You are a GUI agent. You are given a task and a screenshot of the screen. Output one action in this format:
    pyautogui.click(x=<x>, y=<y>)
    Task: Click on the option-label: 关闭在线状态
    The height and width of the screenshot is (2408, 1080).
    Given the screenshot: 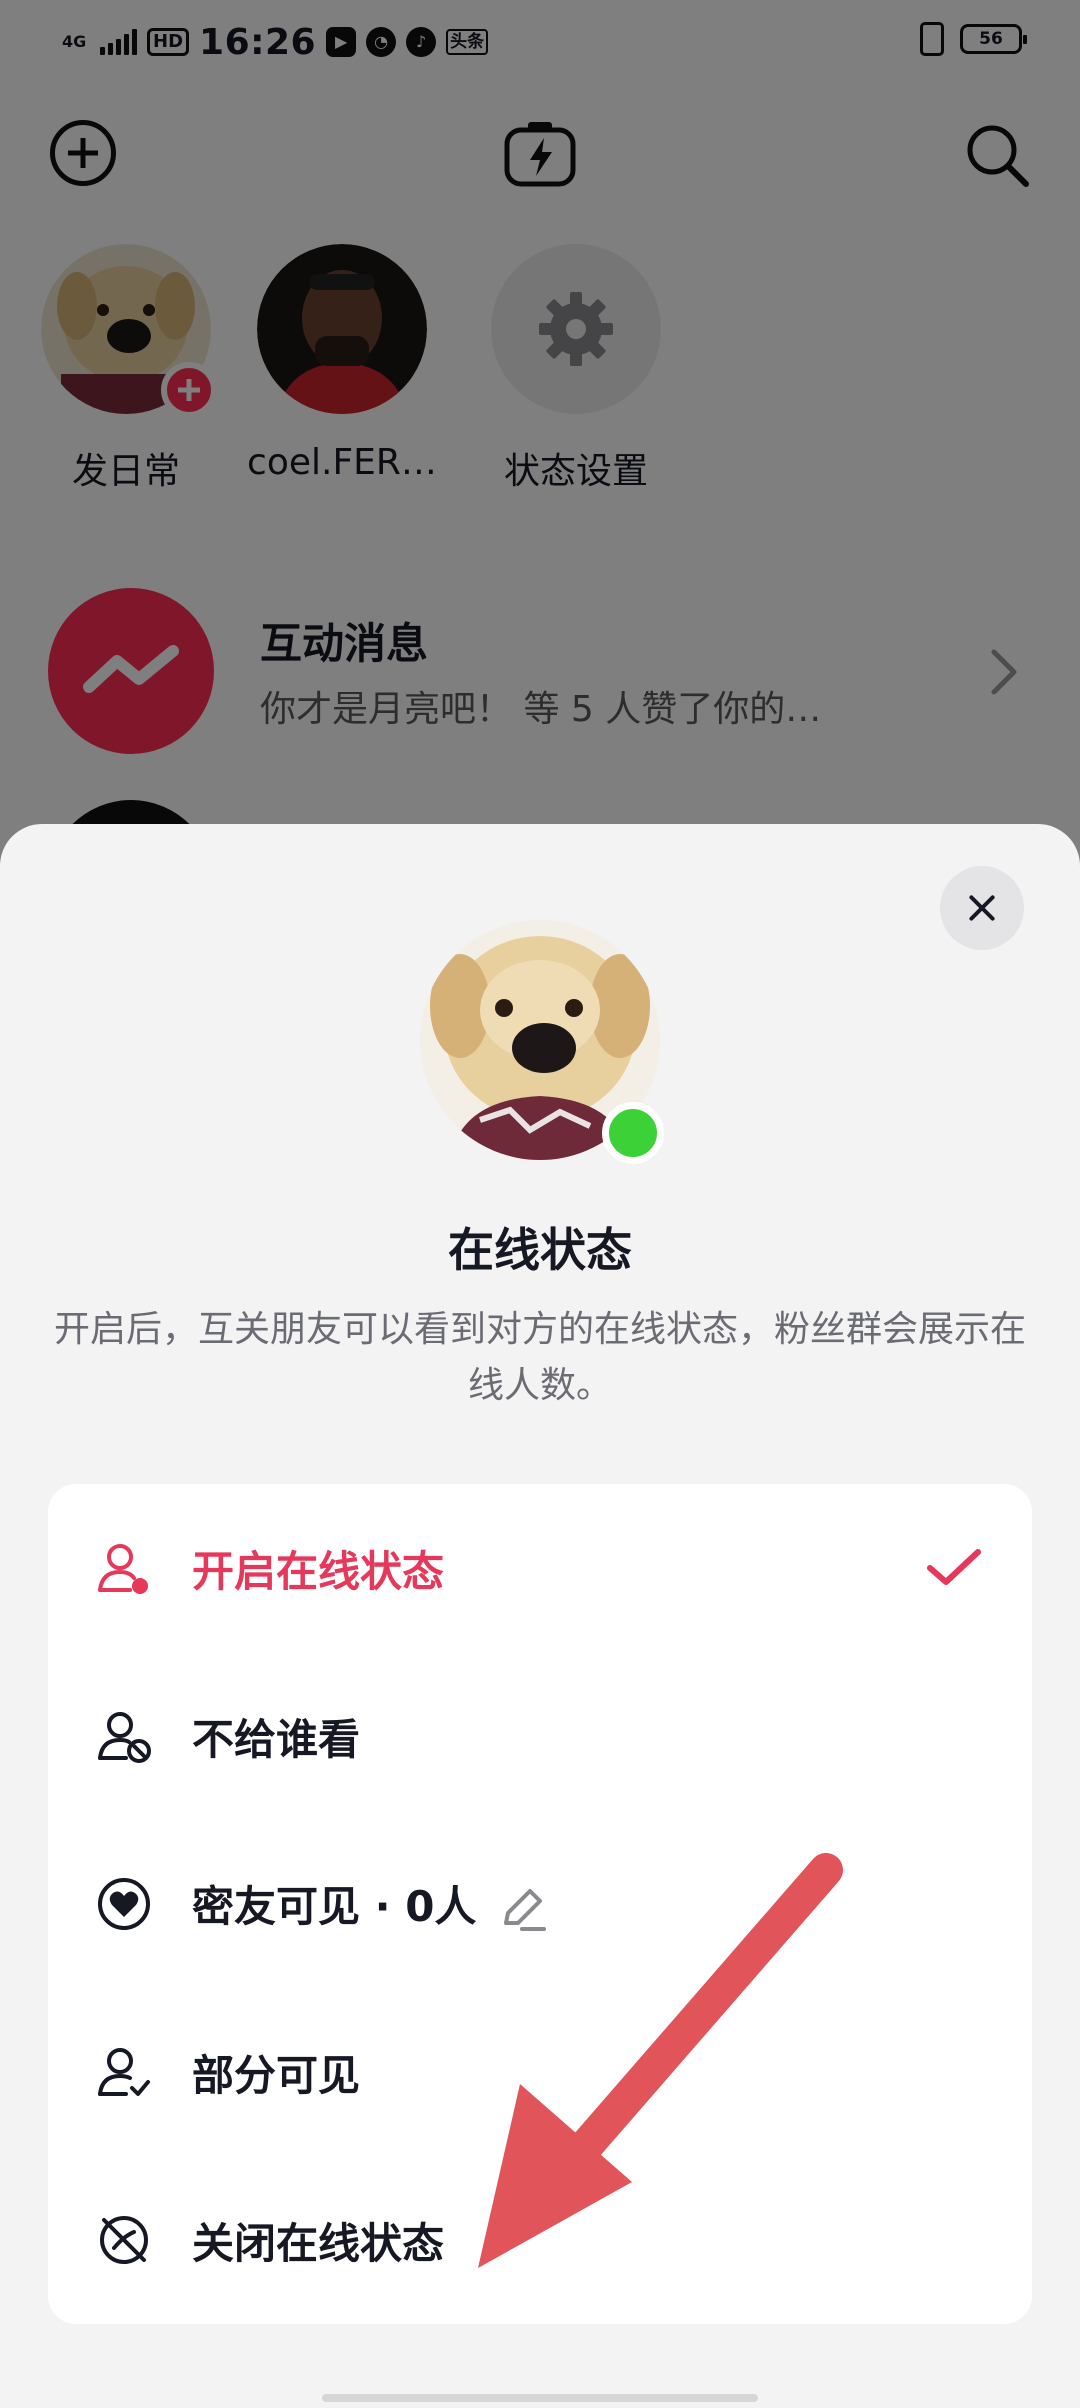 What is the action you would take?
    pyautogui.click(x=318, y=2243)
    